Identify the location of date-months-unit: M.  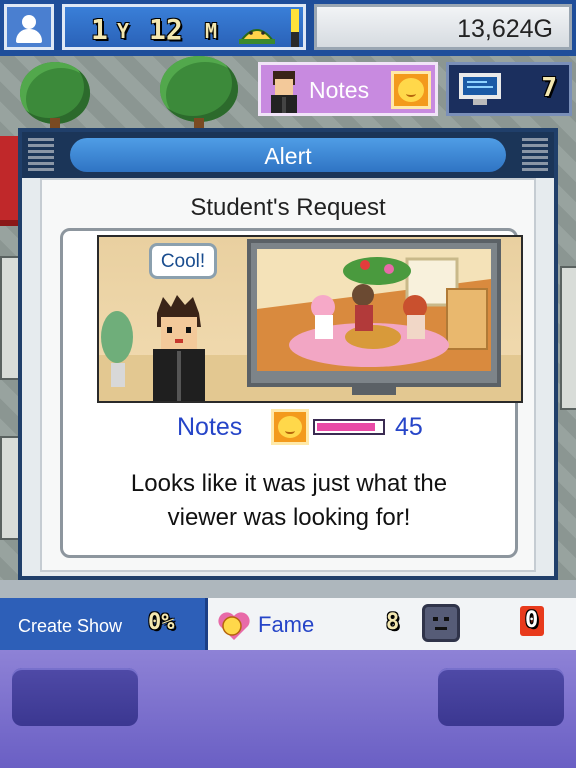
(211, 31).